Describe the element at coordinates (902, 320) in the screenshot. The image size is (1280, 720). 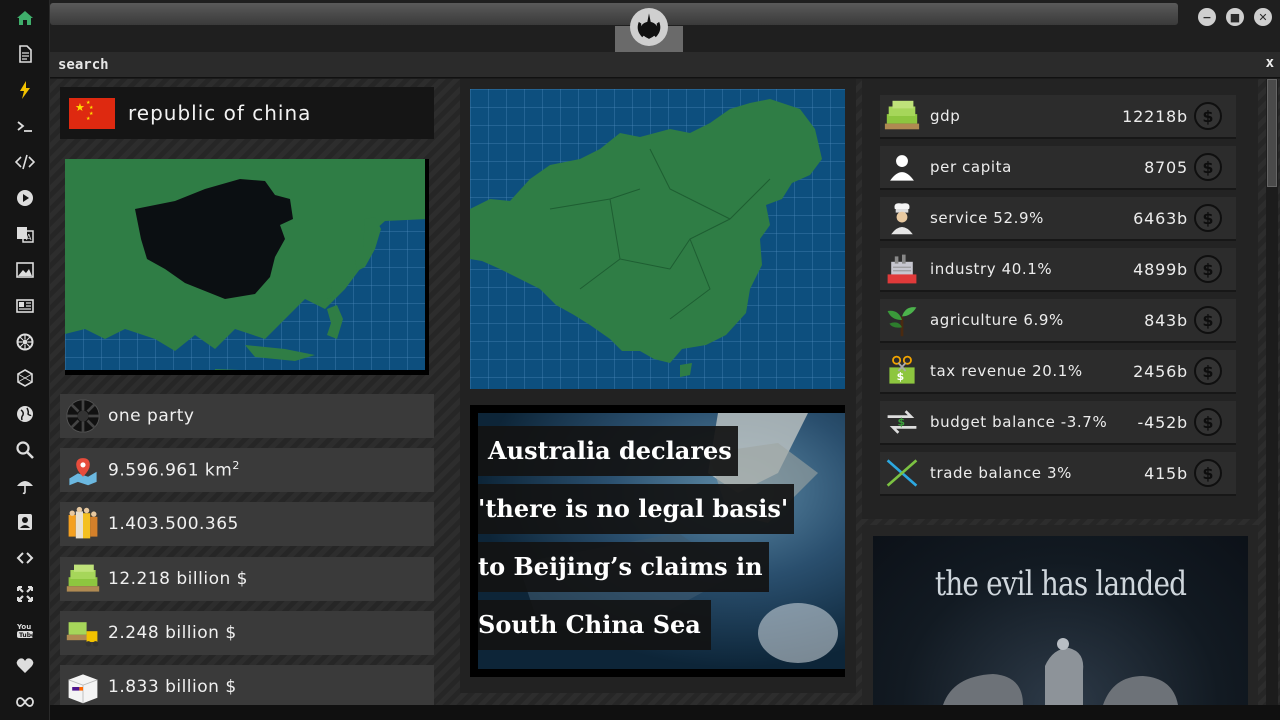
I see `sprout-icon` at that location.